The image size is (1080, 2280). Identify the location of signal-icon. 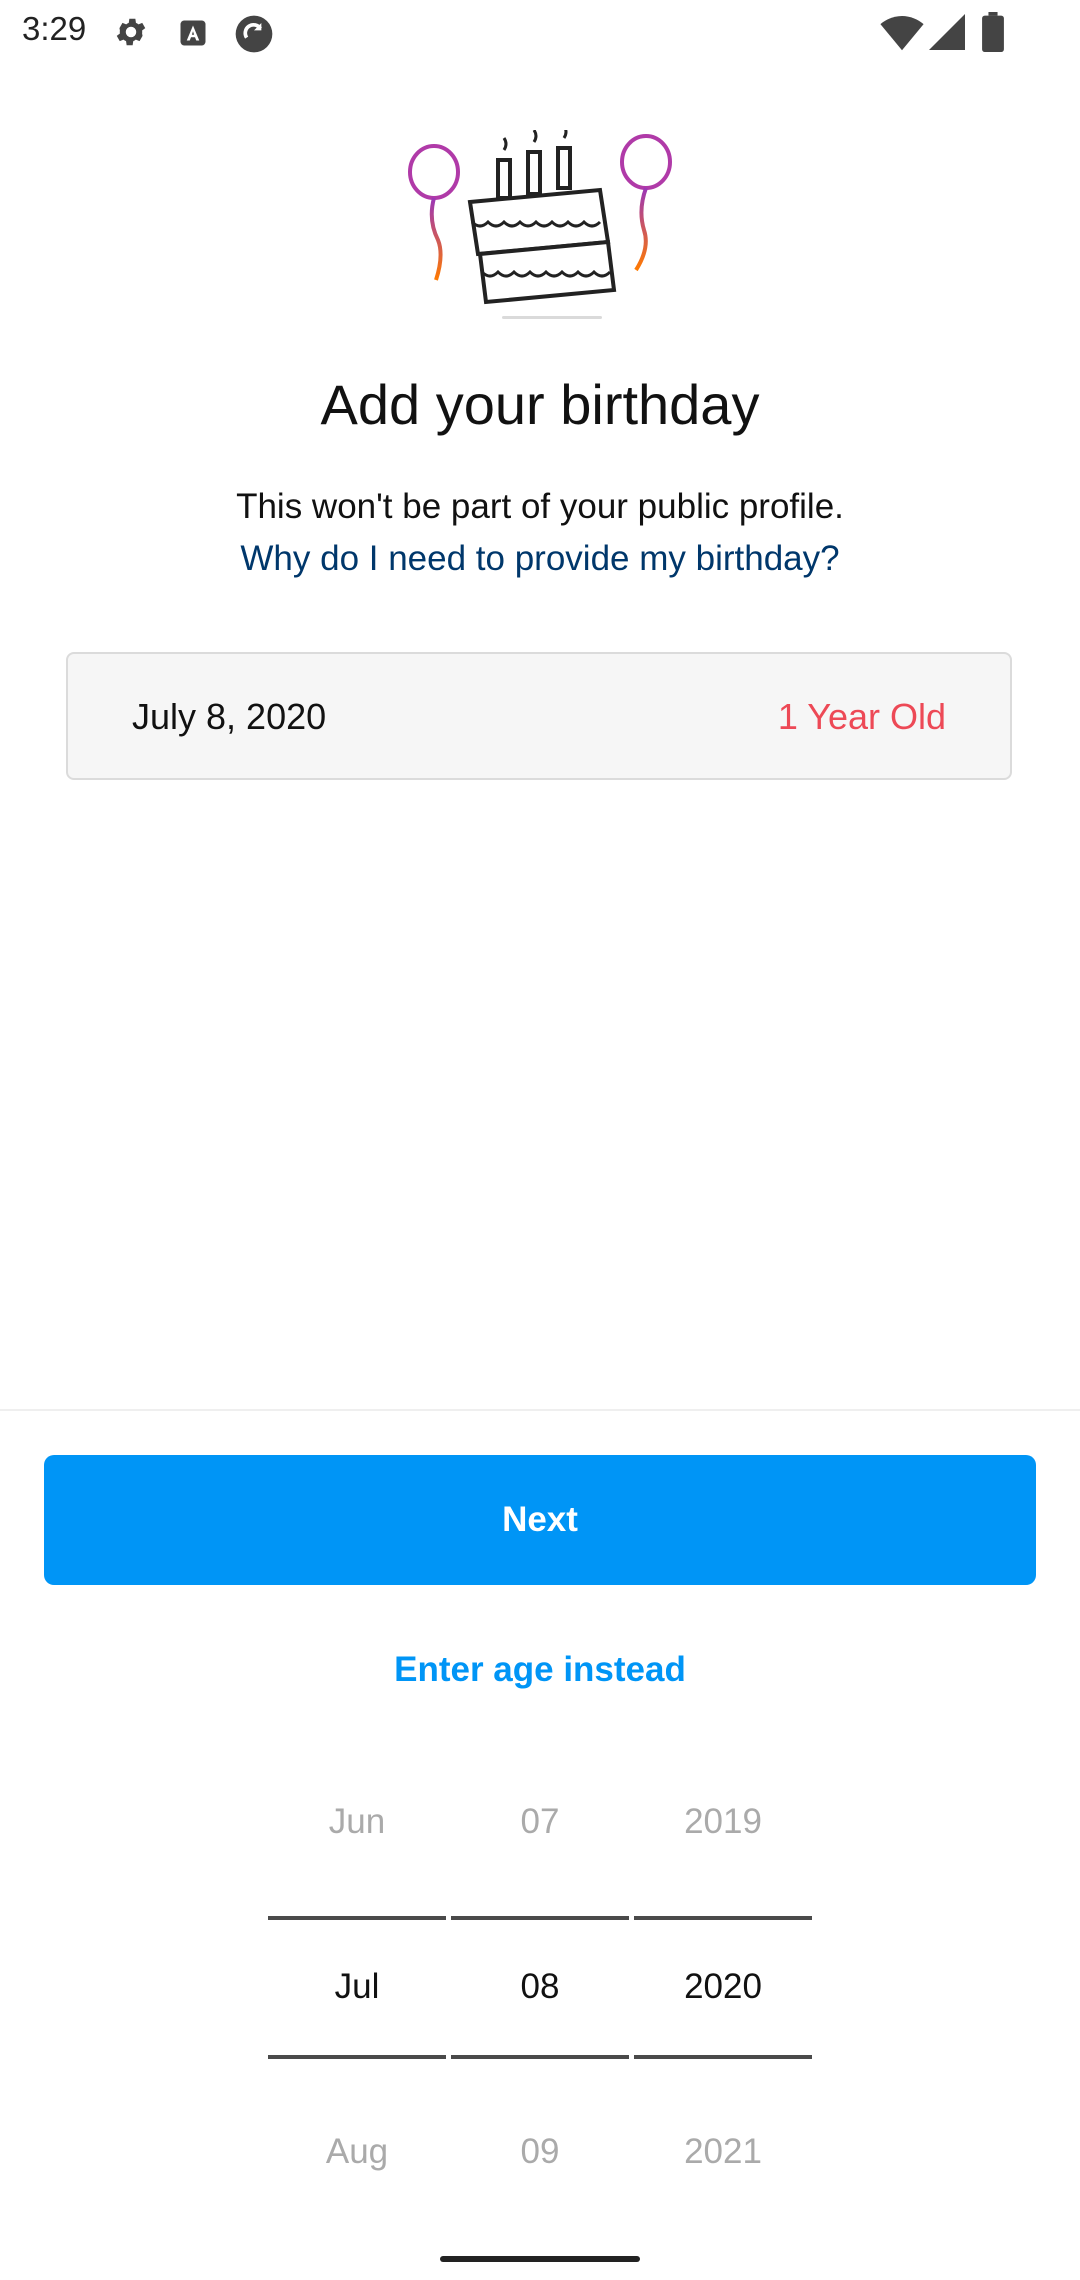
(947, 32).